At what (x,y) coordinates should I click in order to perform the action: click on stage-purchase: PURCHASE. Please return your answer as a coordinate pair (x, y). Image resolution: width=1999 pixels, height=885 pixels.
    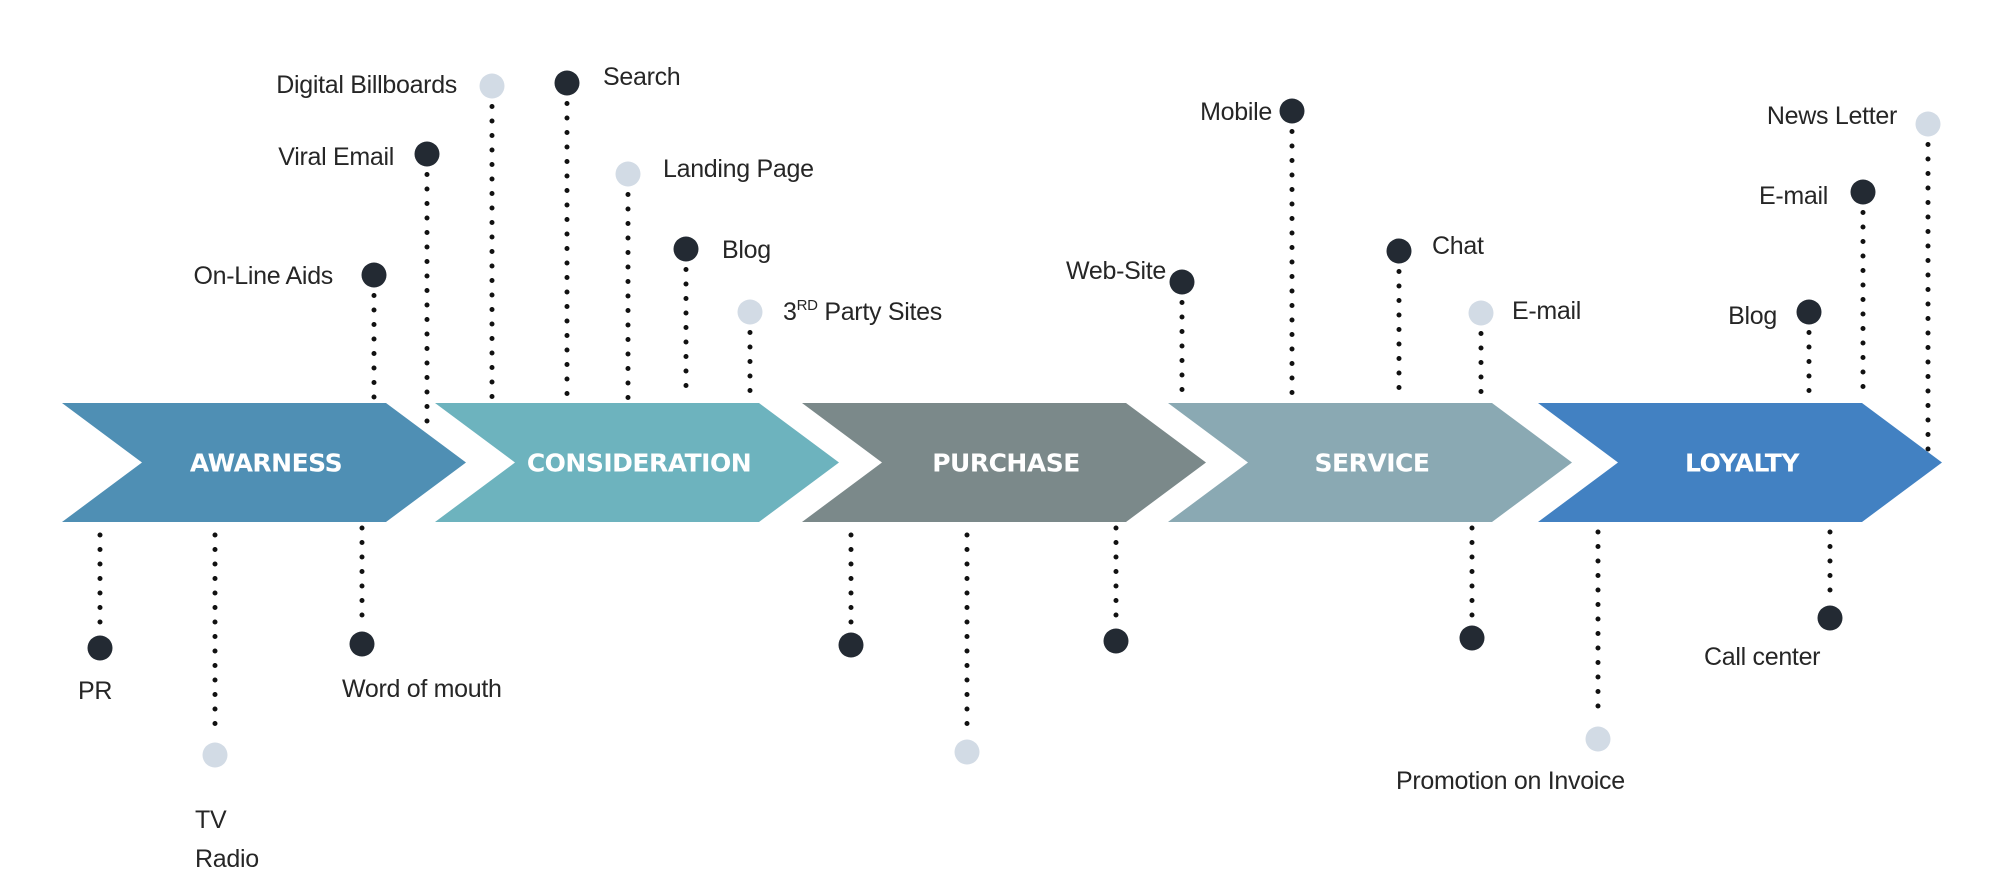
    Looking at the image, I should click on (1004, 462).